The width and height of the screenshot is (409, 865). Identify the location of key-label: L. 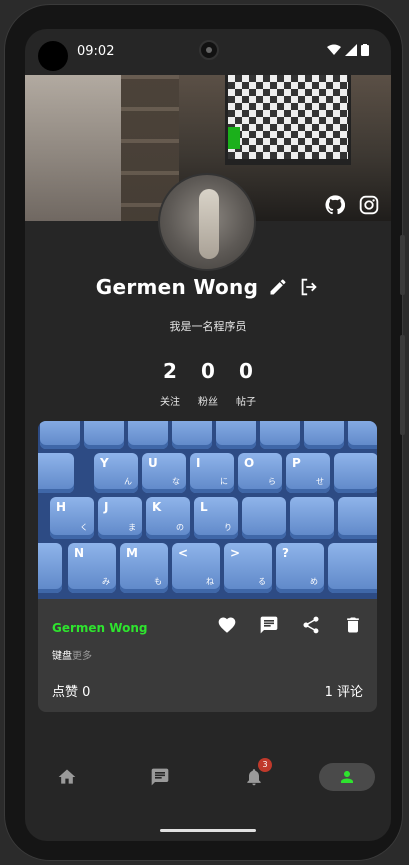
(204, 507).